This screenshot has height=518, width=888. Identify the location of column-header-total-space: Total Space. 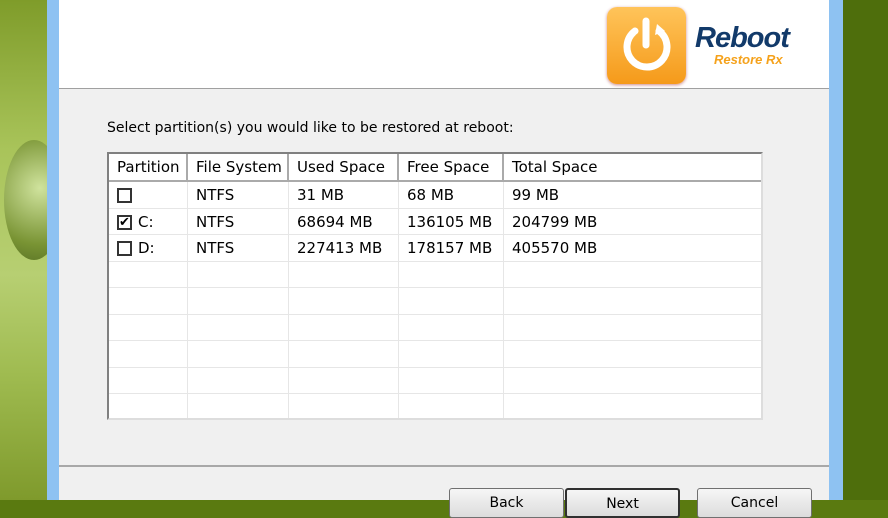
(632, 167).